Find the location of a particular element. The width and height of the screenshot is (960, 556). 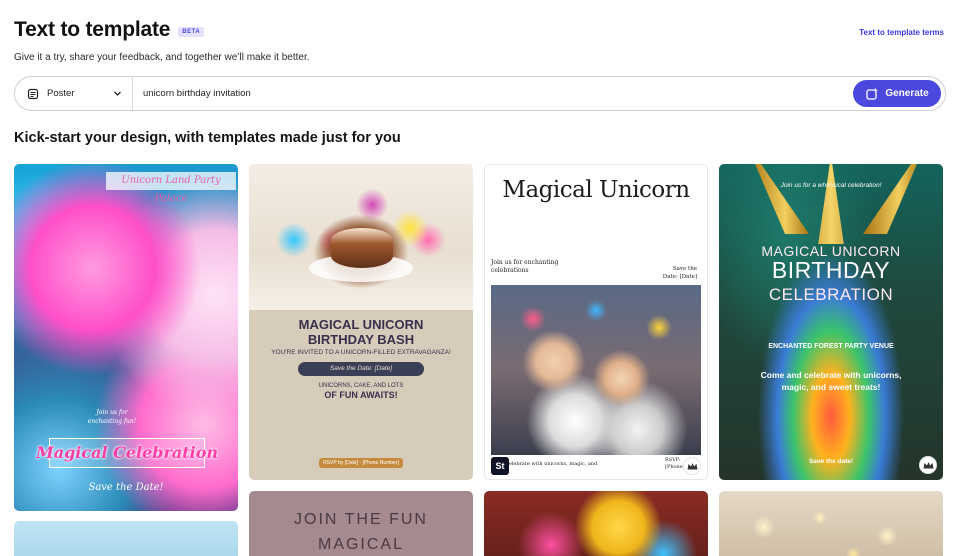

template-text: OF FUN AWAITS! is located at coordinates (361, 395).